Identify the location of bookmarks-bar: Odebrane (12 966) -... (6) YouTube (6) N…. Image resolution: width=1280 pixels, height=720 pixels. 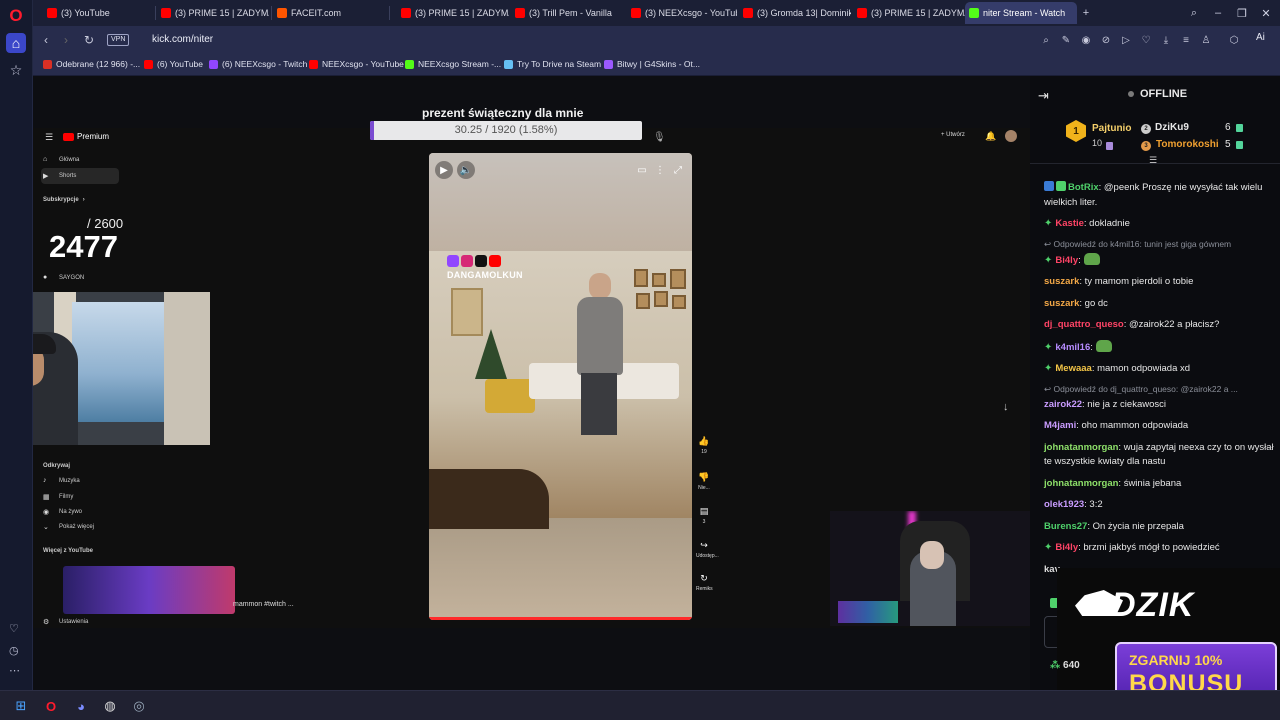
(656, 65).